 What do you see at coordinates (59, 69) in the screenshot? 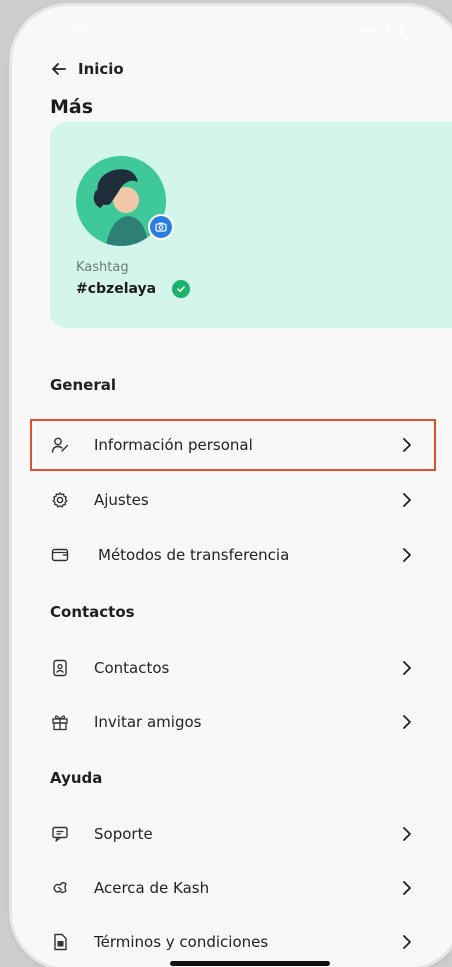
I see `arrow-left-icon` at bounding box center [59, 69].